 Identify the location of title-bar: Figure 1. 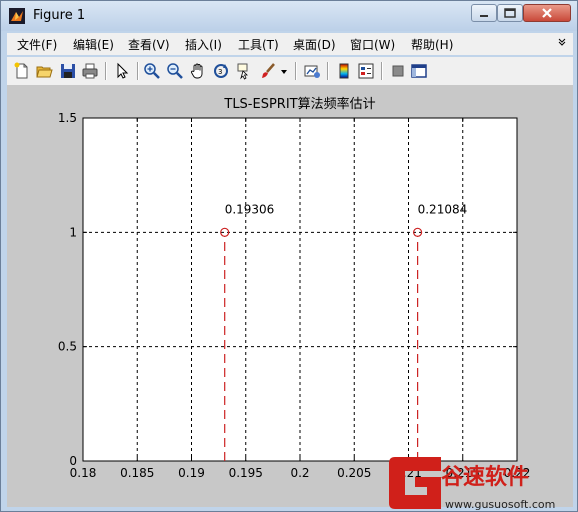
(289, 16).